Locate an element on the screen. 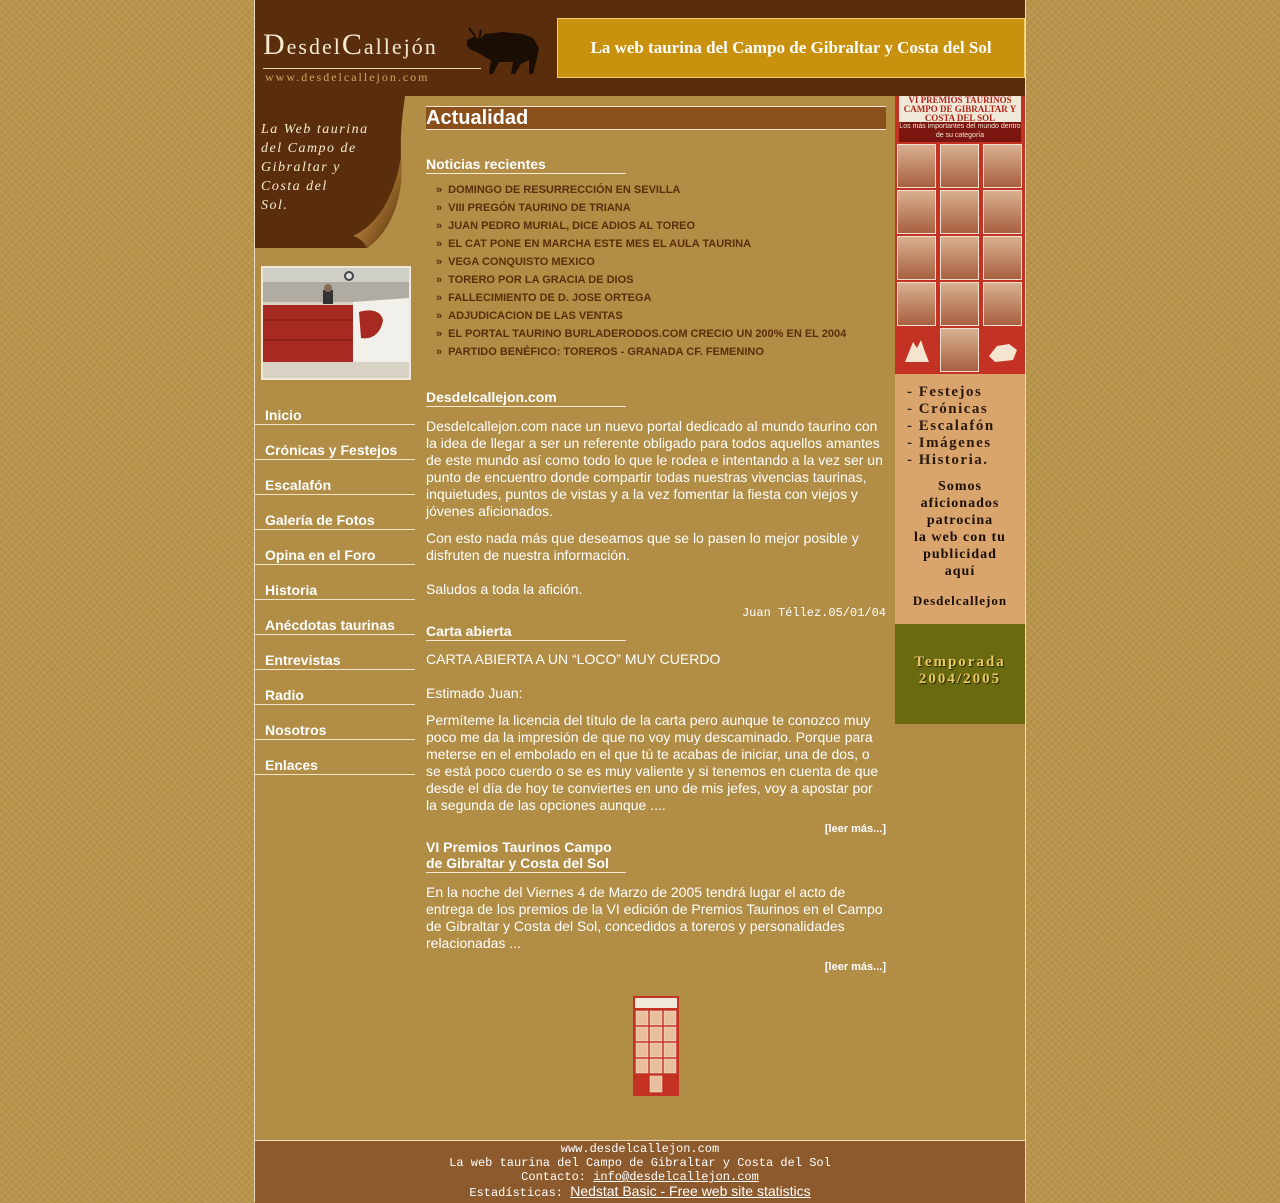 The image size is (1280, 1203). nav-item-anecdotas: Anécdotas taurinas is located at coordinates (335, 617).